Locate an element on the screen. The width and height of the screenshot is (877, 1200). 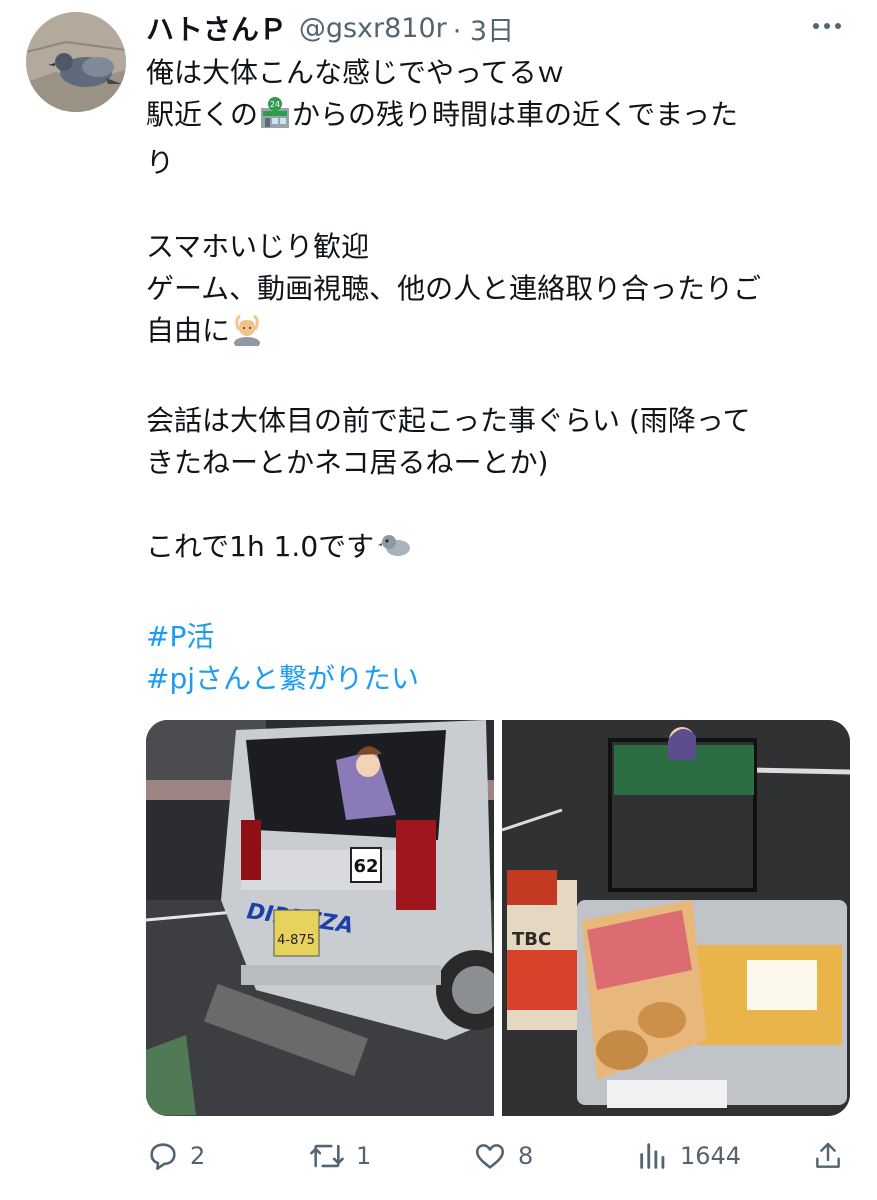
text-segment: 自由に is located at coordinates (188, 330).